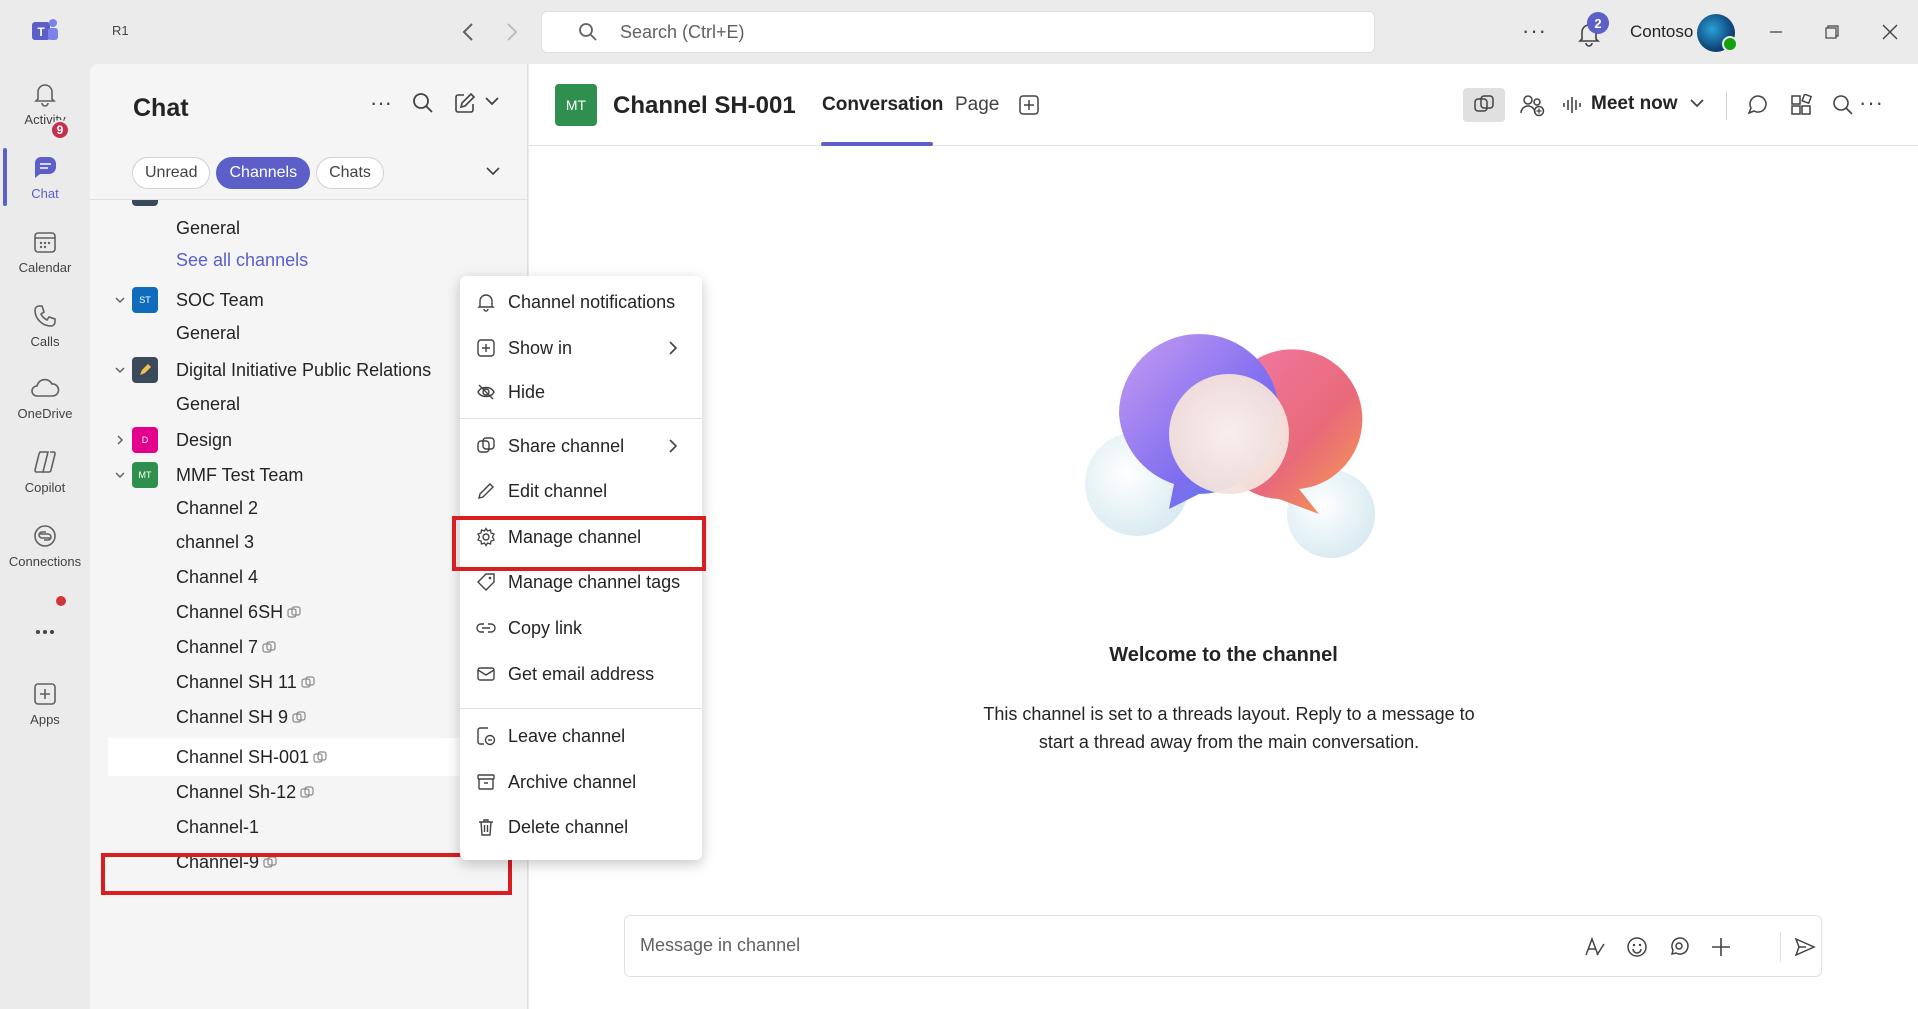  What do you see at coordinates (45, 476) in the screenshot?
I see `rail-item-copilot: Copilot` at bounding box center [45, 476].